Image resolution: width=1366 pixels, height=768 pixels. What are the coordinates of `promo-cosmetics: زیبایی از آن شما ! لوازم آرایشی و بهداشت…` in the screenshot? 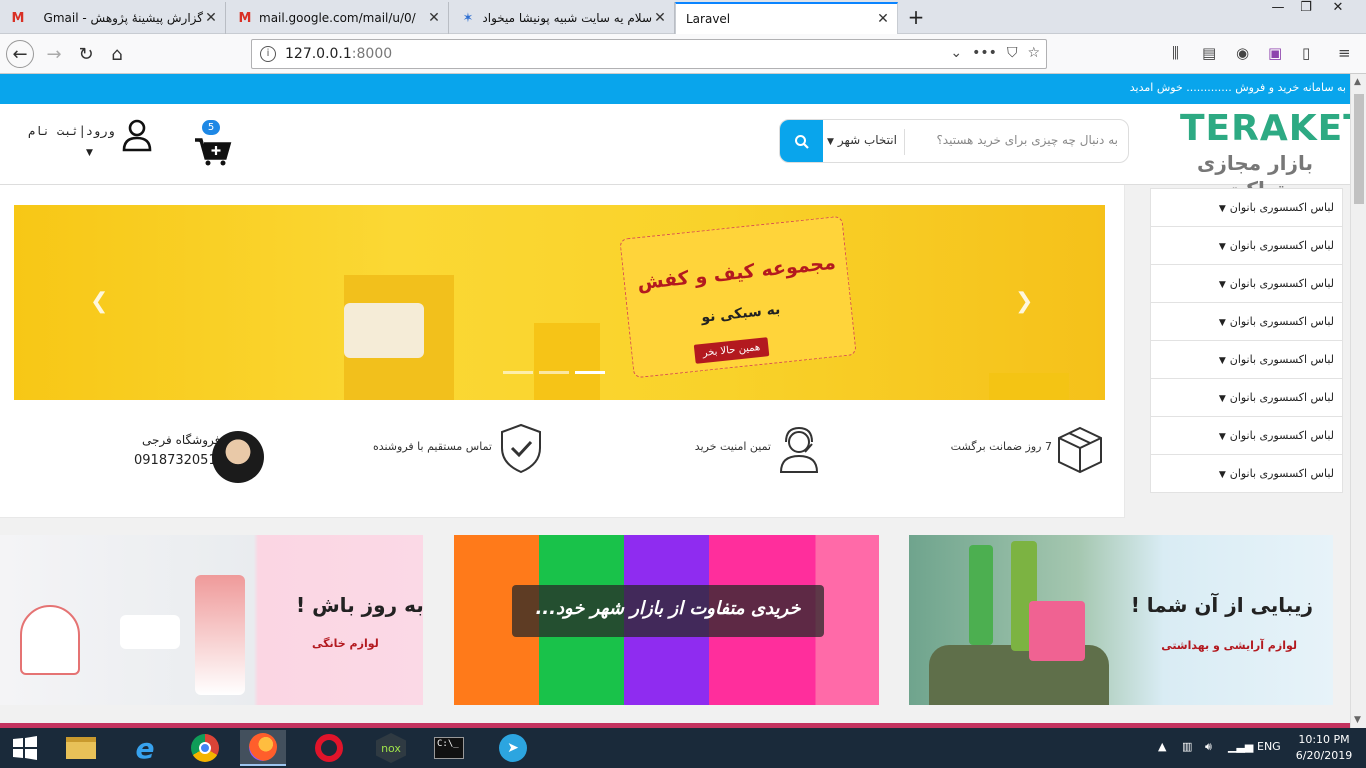 It's located at (1121, 620).